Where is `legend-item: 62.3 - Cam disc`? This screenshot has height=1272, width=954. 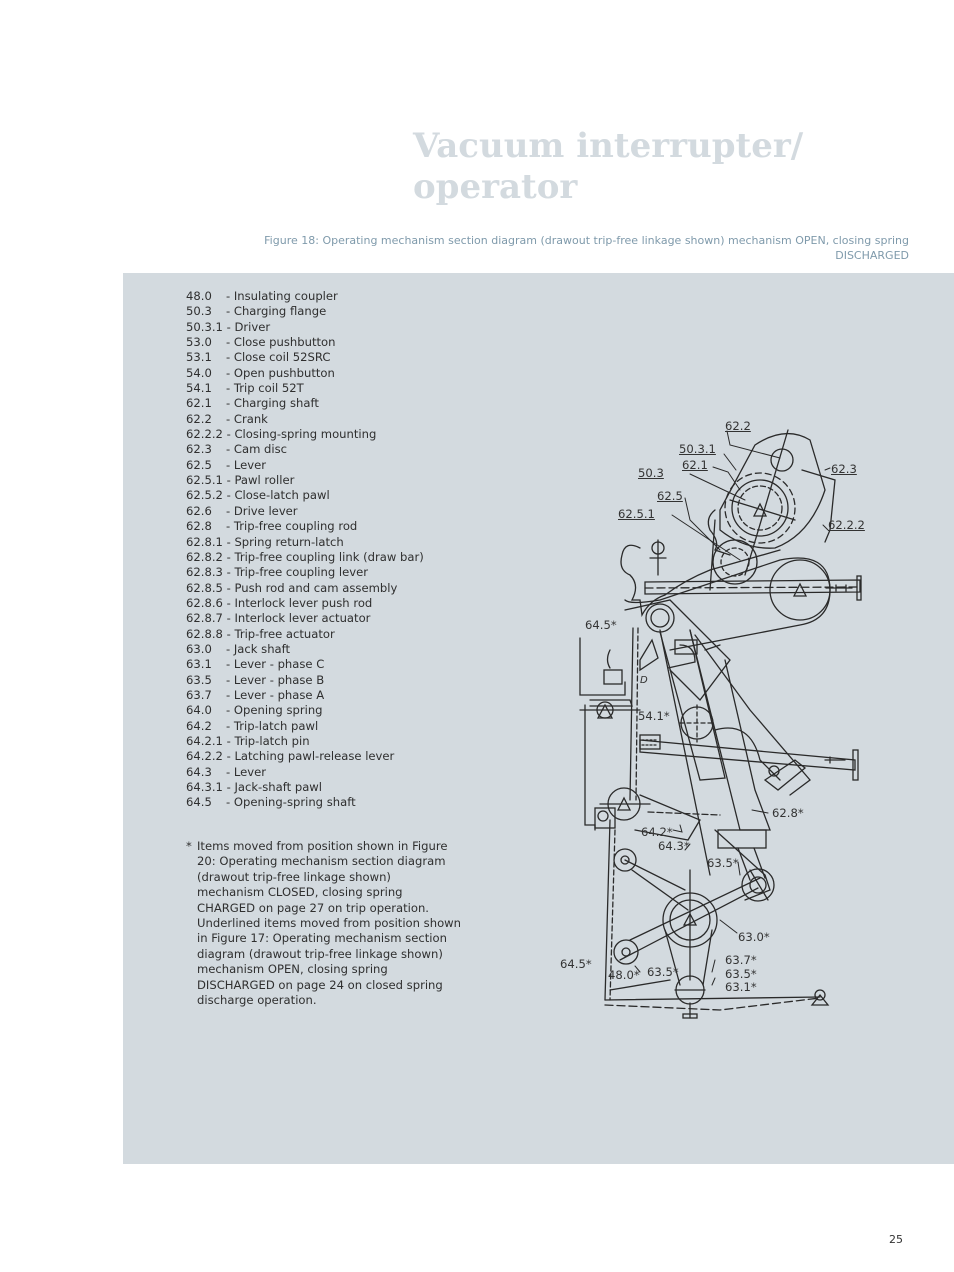 legend-item: 62.3 - Cam disc is located at coordinates (305, 449).